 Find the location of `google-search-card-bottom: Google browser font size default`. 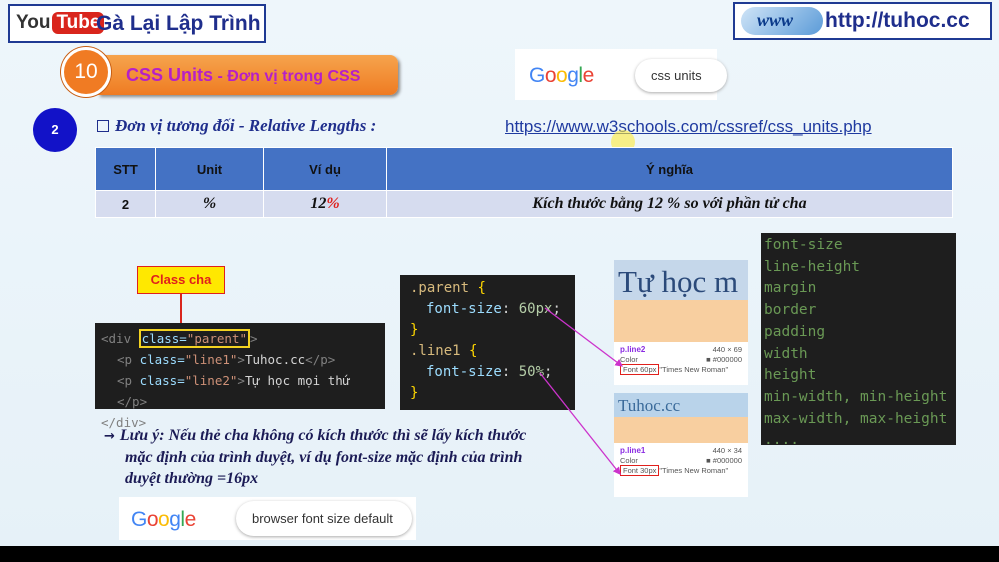

google-search-card-bottom: Google browser font size default is located at coordinates (267, 518).